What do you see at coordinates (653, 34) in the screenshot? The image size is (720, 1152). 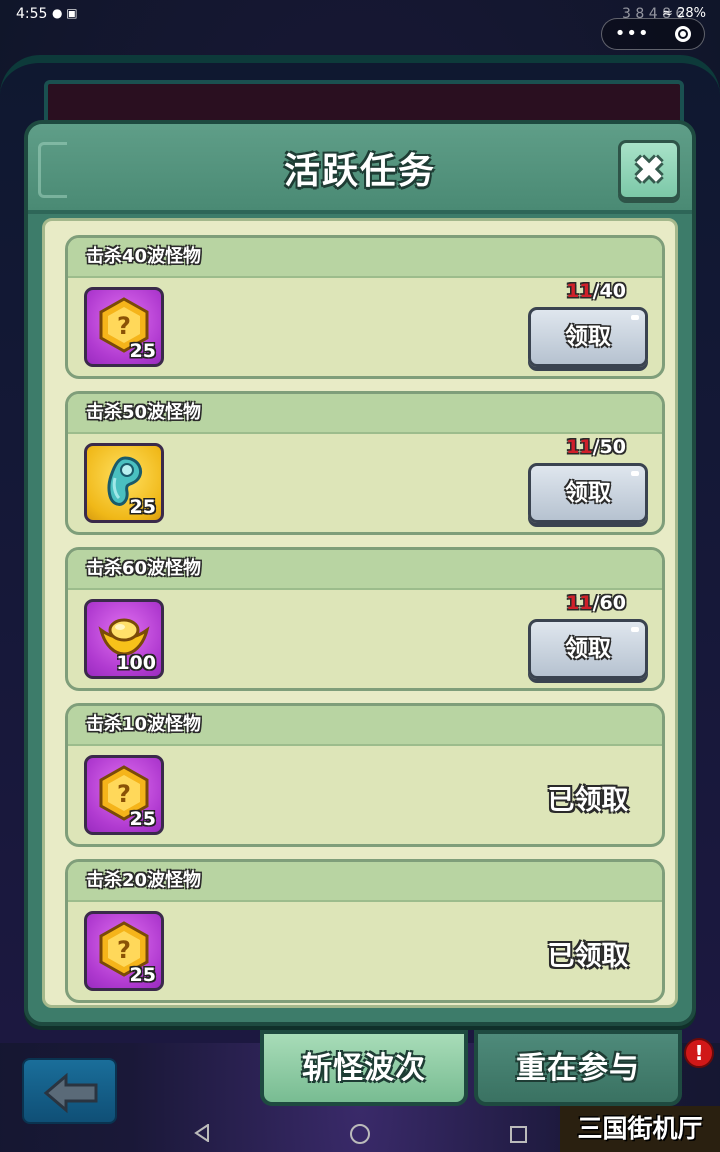 I see `mini-program-capsule: •••` at bounding box center [653, 34].